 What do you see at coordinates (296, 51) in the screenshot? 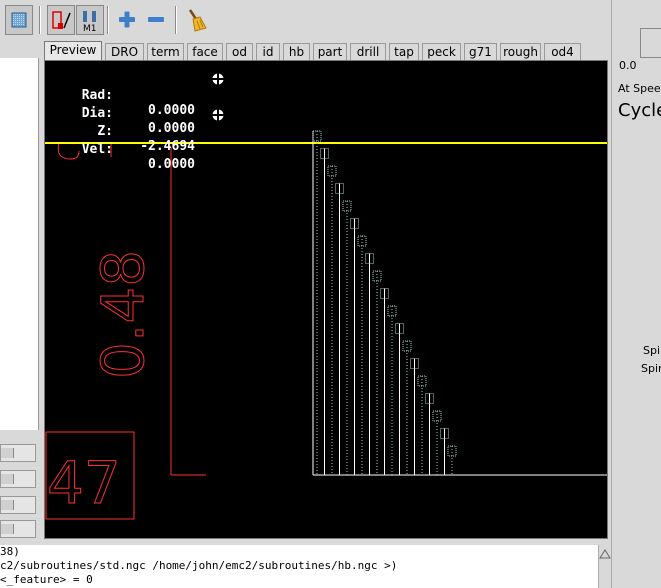
I see `tab-hb: hb` at bounding box center [296, 51].